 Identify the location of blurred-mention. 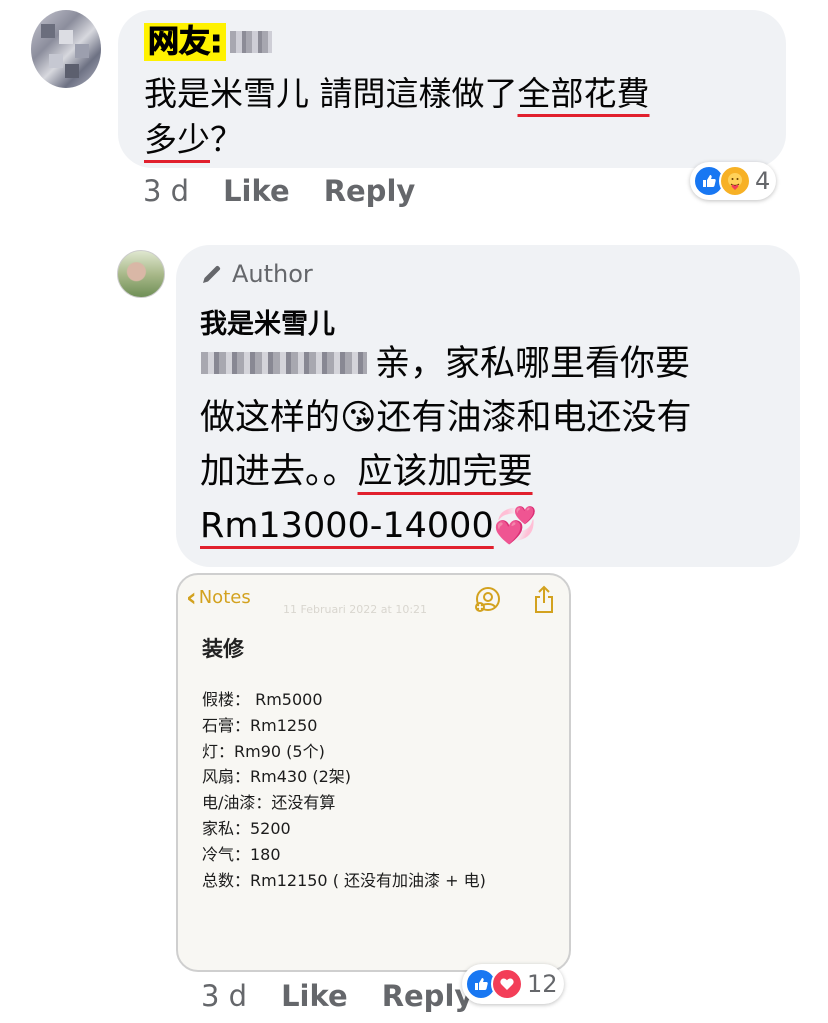
(284, 363).